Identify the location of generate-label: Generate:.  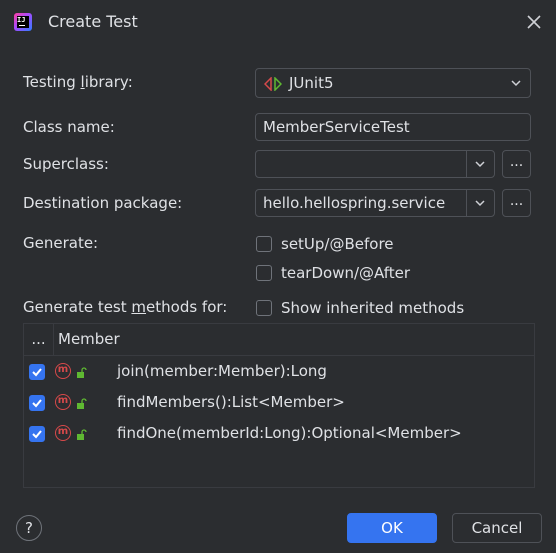
(61, 243).